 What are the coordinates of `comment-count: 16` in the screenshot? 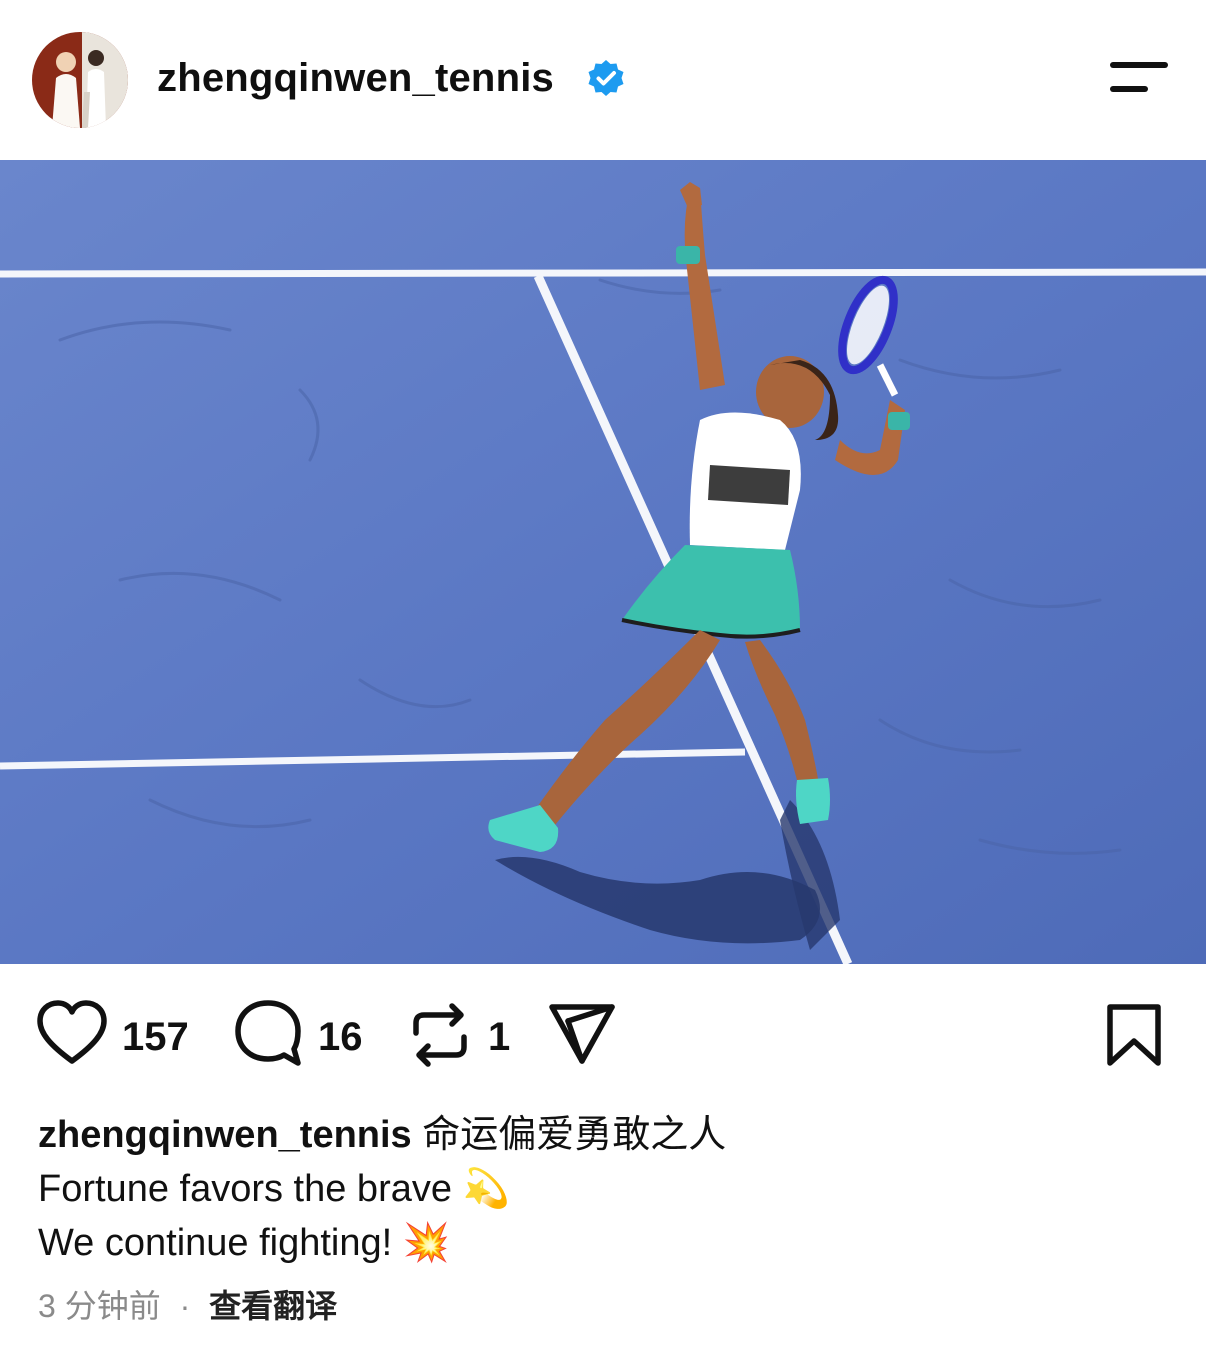 It's located at (340, 1037).